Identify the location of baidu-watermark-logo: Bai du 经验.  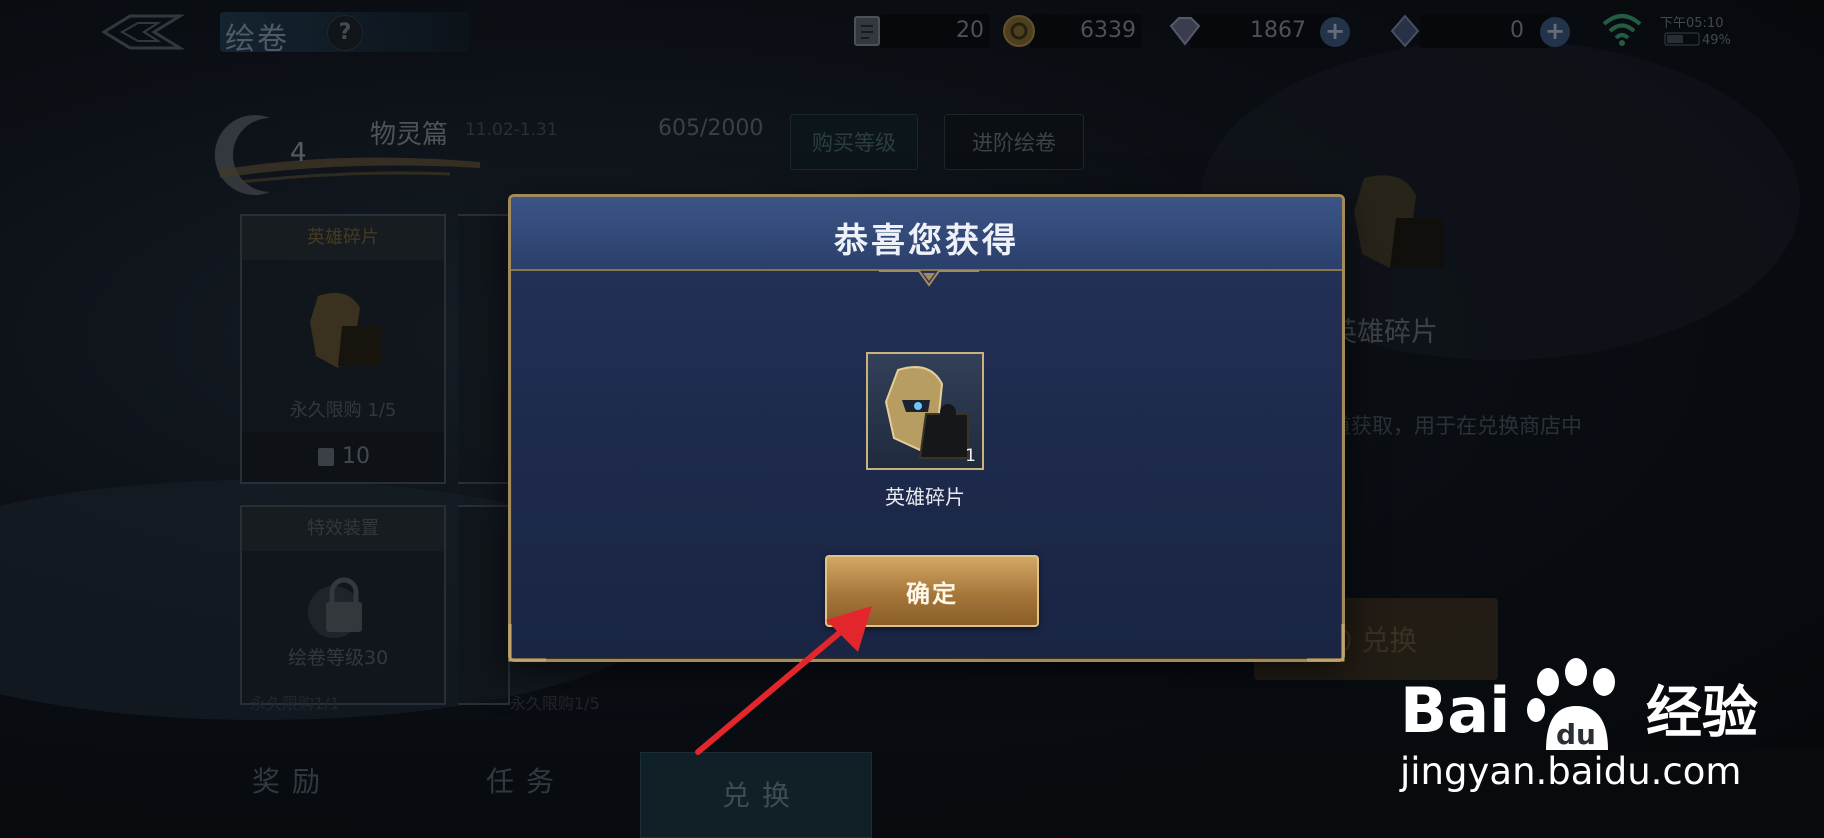
(1579, 704).